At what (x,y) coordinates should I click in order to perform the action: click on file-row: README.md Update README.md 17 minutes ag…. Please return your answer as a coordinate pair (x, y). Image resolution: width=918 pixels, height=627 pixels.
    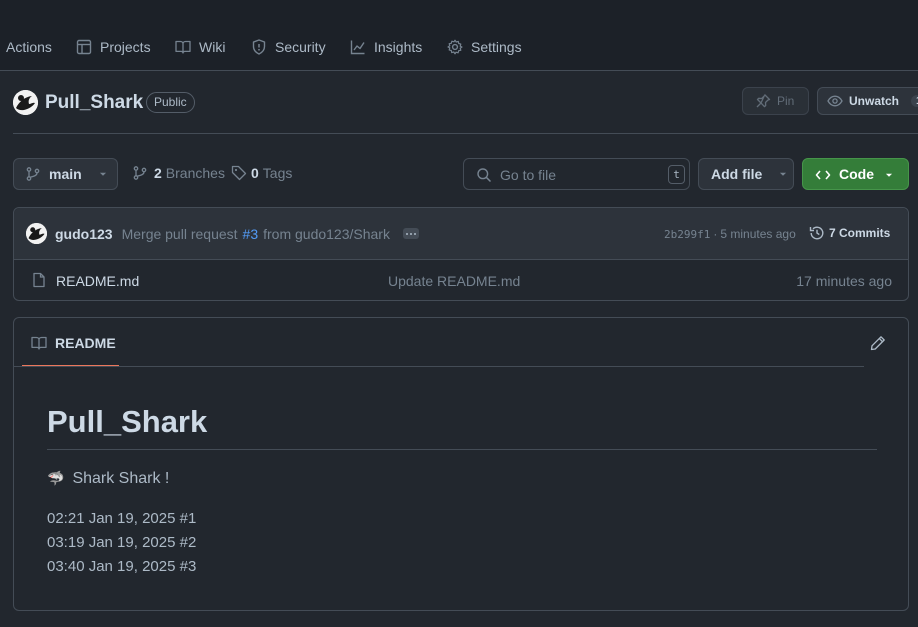
    Looking at the image, I should click on (461, 280).